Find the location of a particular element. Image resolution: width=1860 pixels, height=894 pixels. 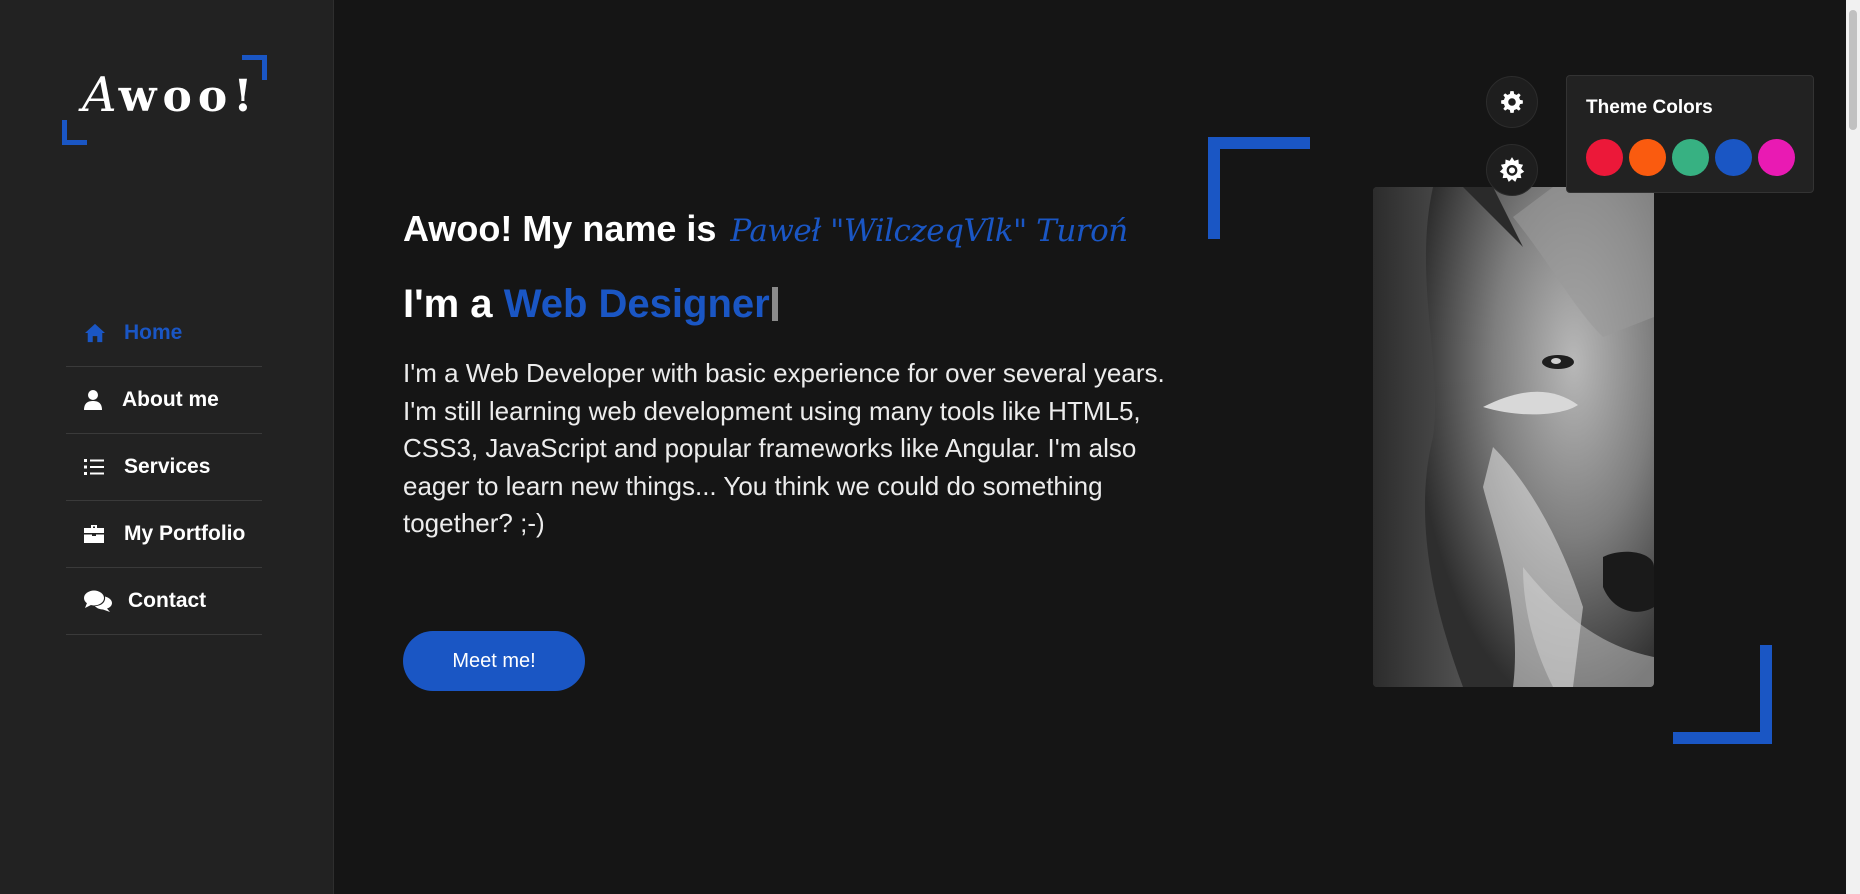

logo: Awoo! is located at coordinates (164, 100).